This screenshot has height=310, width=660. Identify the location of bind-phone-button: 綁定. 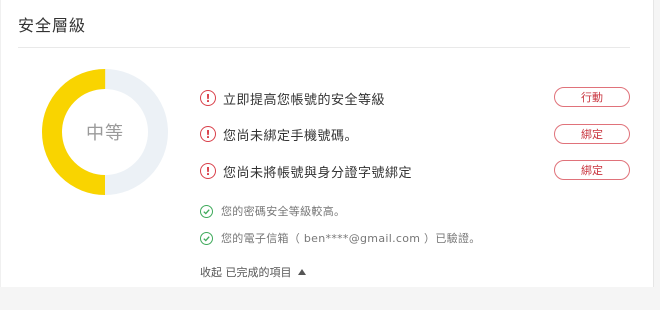
(592, 134).